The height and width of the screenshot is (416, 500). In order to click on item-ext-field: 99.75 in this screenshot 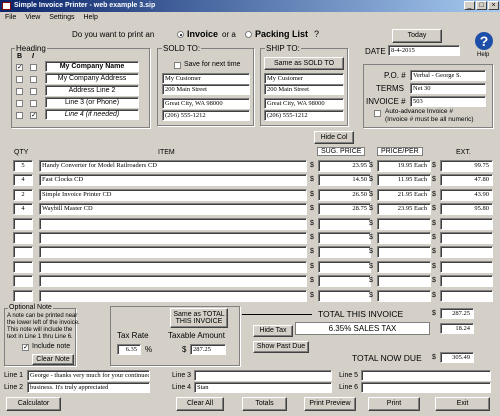, I will do `click(466, 166)`.